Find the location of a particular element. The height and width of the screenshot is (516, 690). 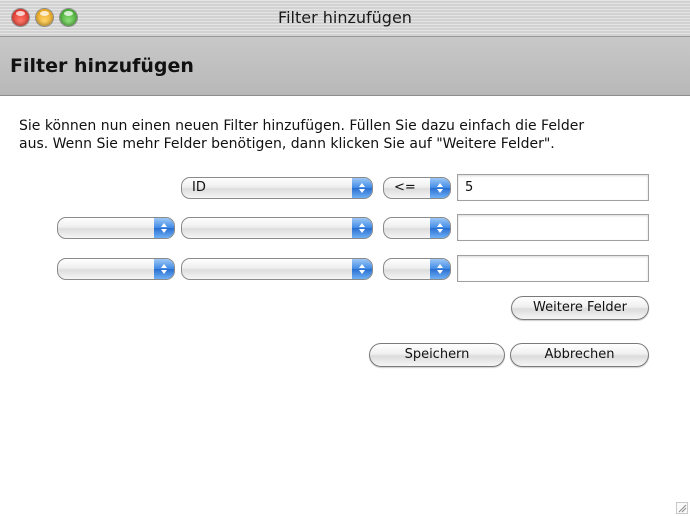

cancel-button: Abbrechen is located at coordinates (579, 355).